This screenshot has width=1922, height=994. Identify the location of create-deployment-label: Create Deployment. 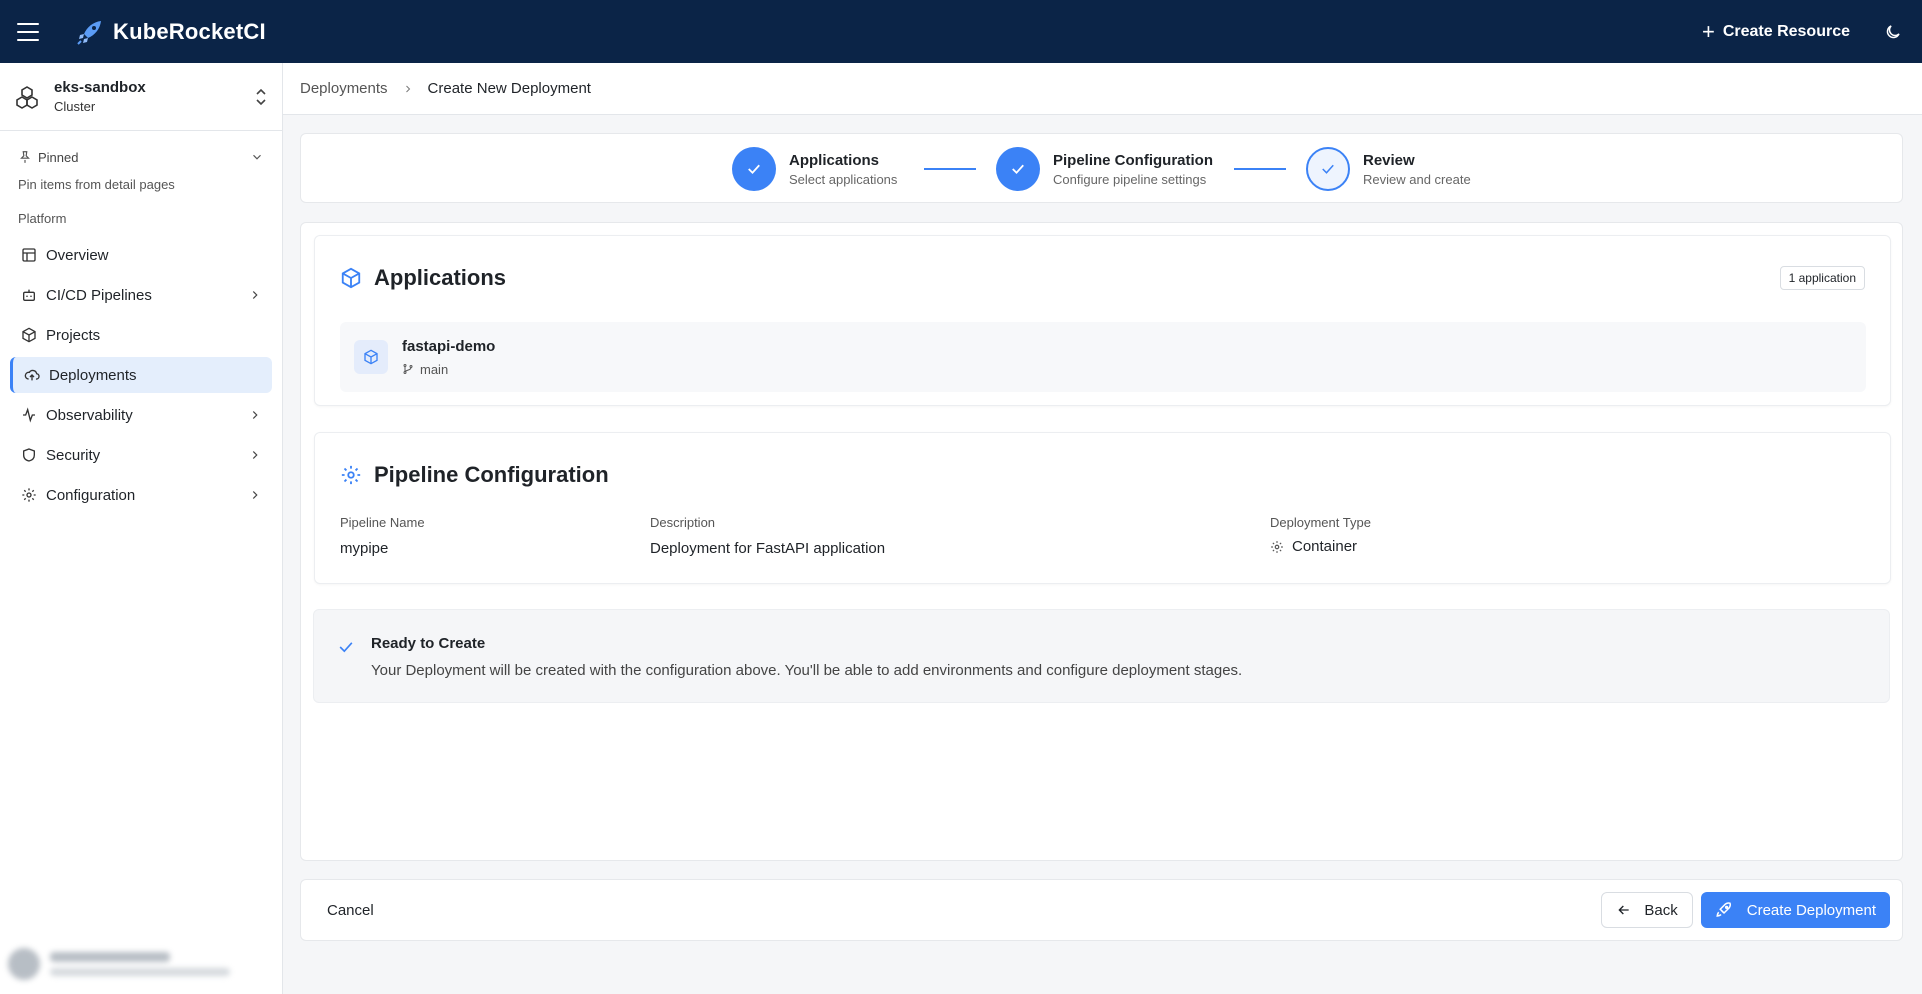
(1811, 910).